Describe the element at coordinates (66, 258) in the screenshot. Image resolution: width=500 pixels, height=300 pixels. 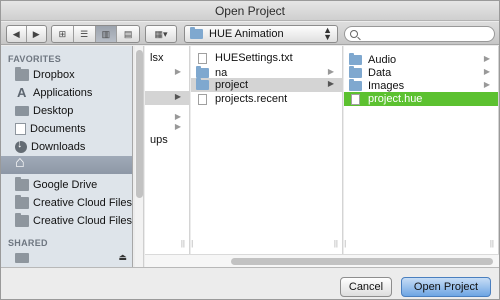
I see `sidebar-item-shared-computer: ⏏` at that location.